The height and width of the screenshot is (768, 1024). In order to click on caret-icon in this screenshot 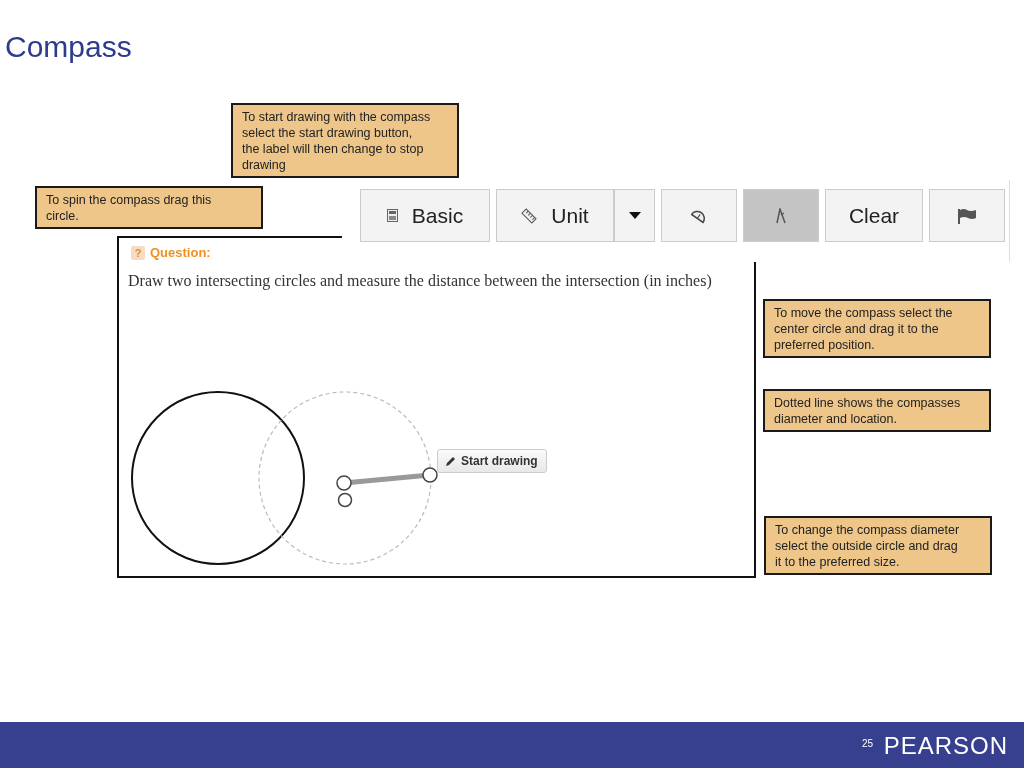, I will do `click(634, 215)`.